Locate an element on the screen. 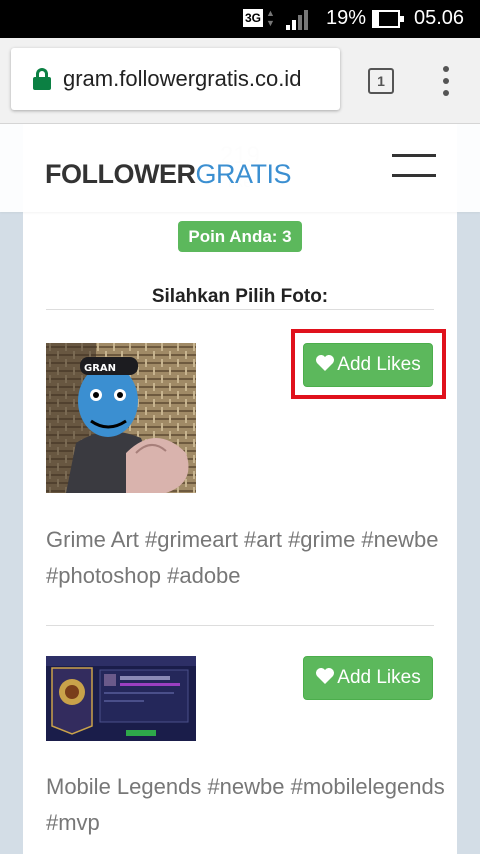 The height and width of the screenshot is (854, 480). address-bar: gram.followergratis.co.id is located at coordinates (175, 79).